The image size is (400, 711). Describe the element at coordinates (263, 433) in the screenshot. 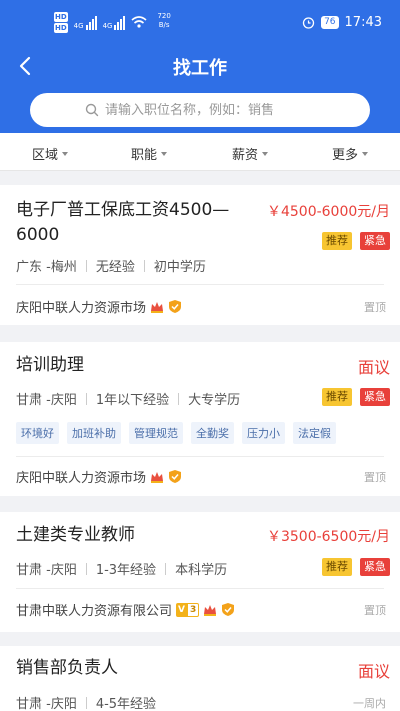

I see `benefit-tag: 压力小` at that location.